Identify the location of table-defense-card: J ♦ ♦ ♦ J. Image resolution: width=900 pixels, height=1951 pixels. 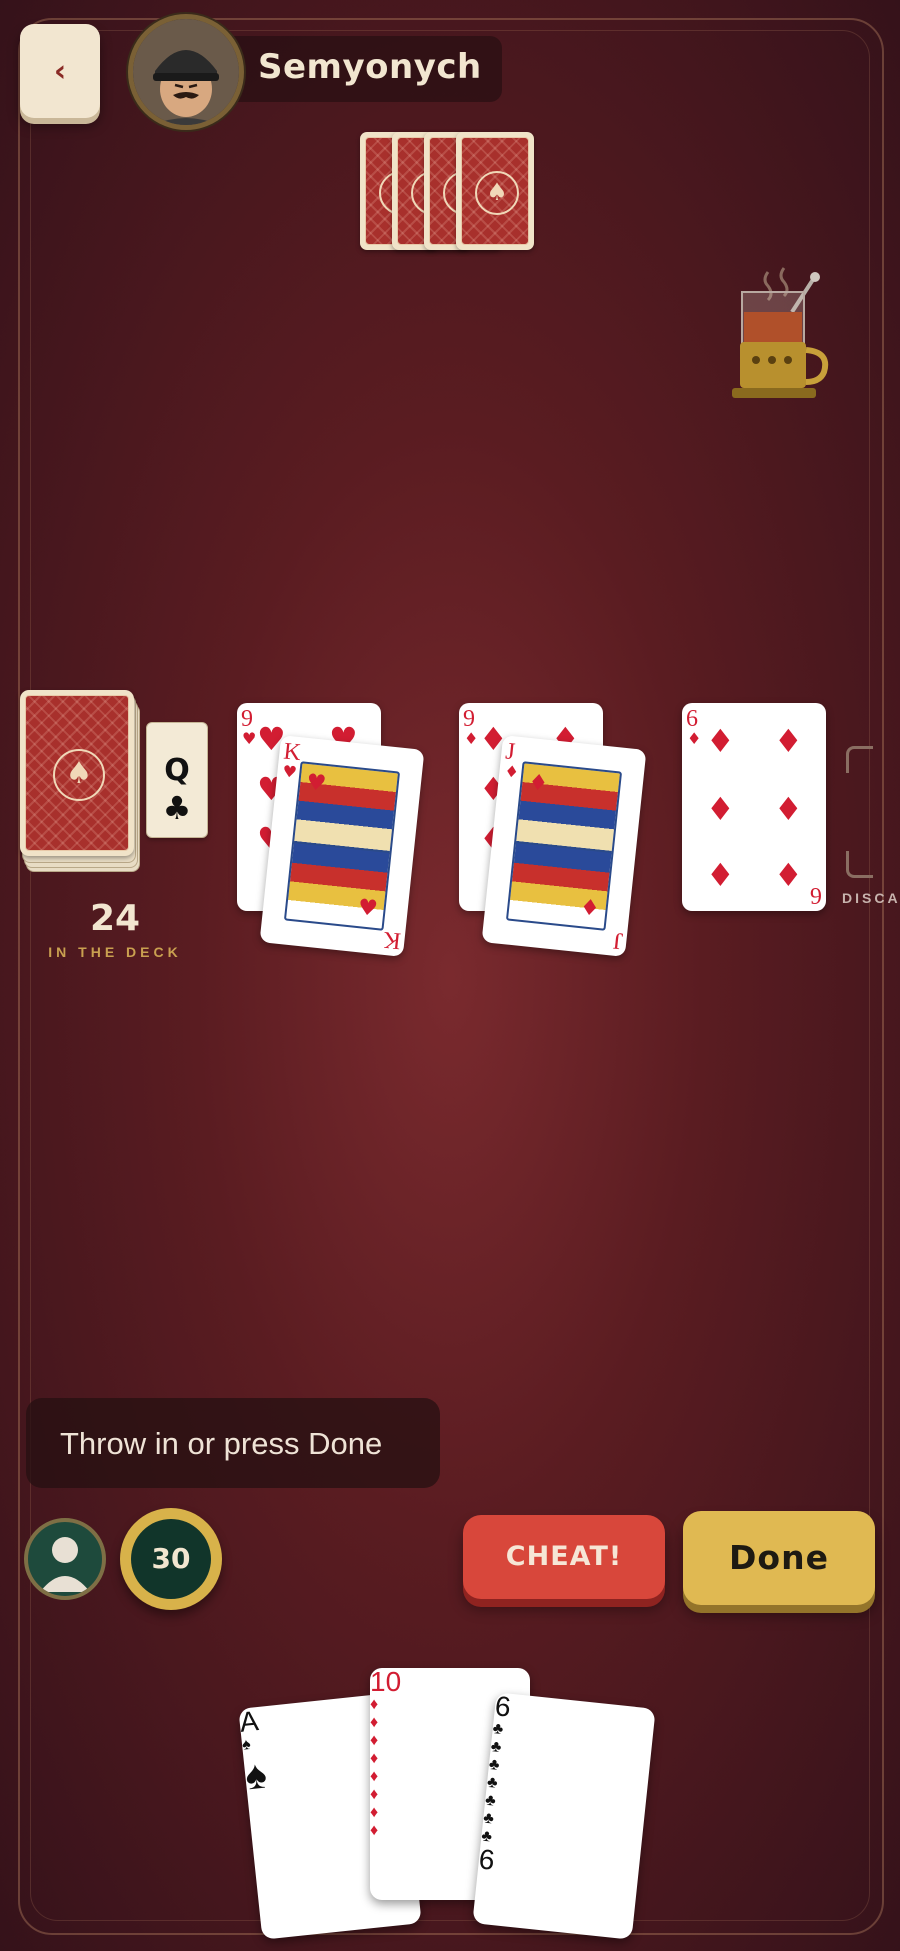
(564, 846).